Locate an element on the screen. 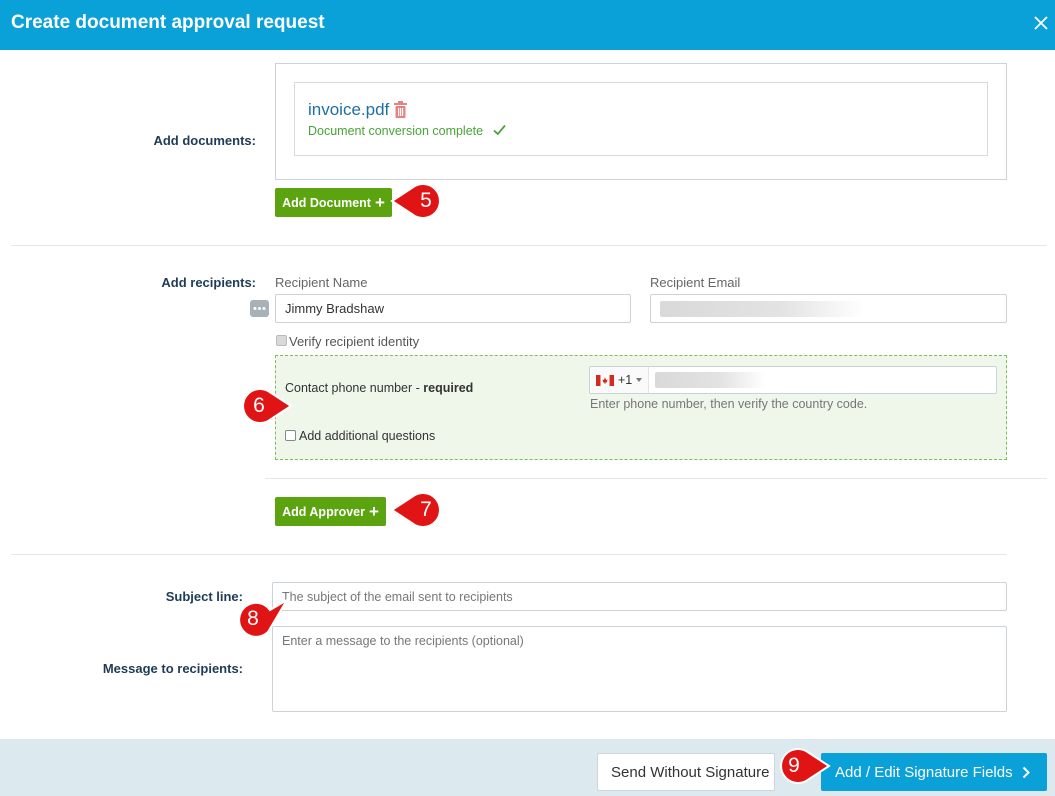  callout-number: 7 is located at coordinates (426, 509).